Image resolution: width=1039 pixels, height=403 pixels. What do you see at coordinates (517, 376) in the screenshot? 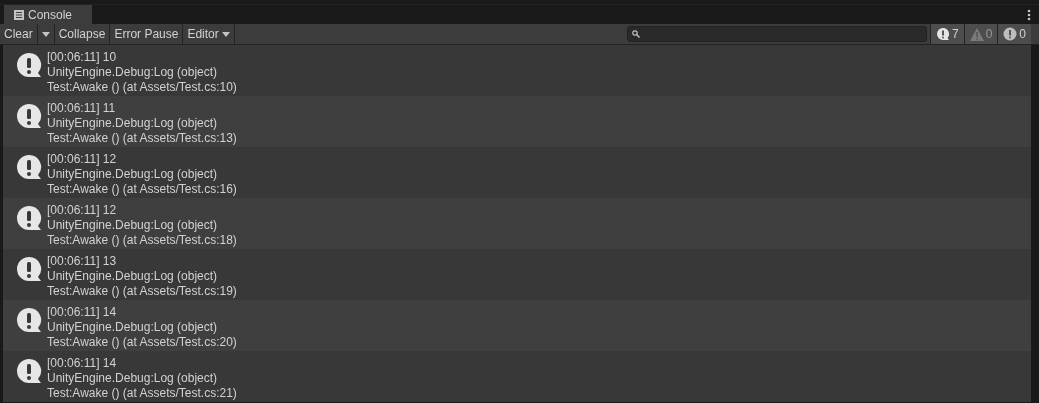
I see `log-entry: [00:06:11] 14 UnityEngine.Debug:Log (object) Test:Awake () (at Assets/Test.cs:21)` at bounding box center [517, 376].